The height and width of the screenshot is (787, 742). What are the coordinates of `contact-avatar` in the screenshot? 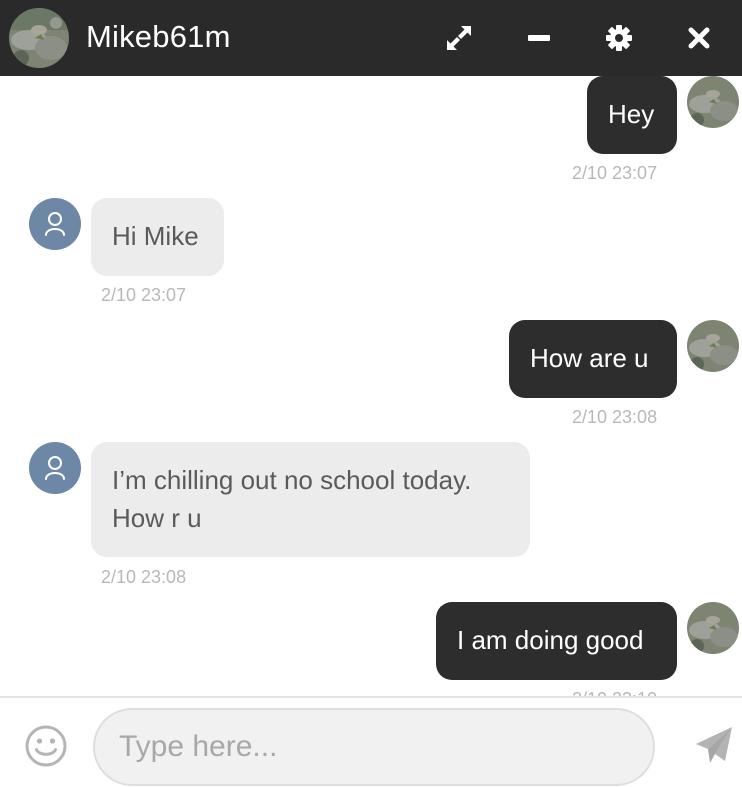 It's located at (39, 38).